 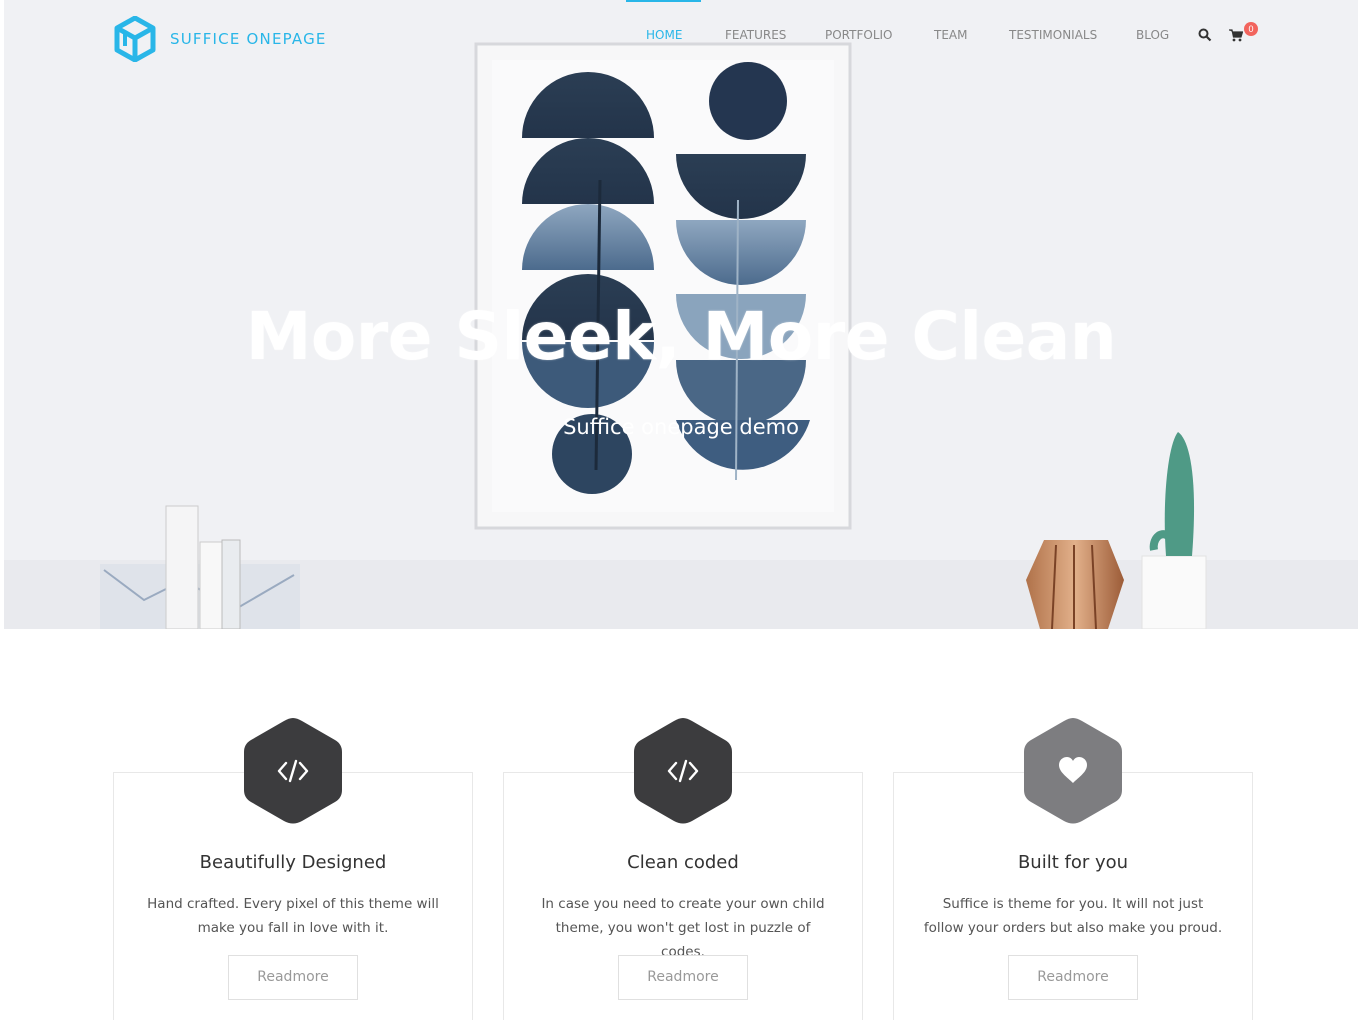 I want to click on nav-active-indicator, so click(x=663, y=1).